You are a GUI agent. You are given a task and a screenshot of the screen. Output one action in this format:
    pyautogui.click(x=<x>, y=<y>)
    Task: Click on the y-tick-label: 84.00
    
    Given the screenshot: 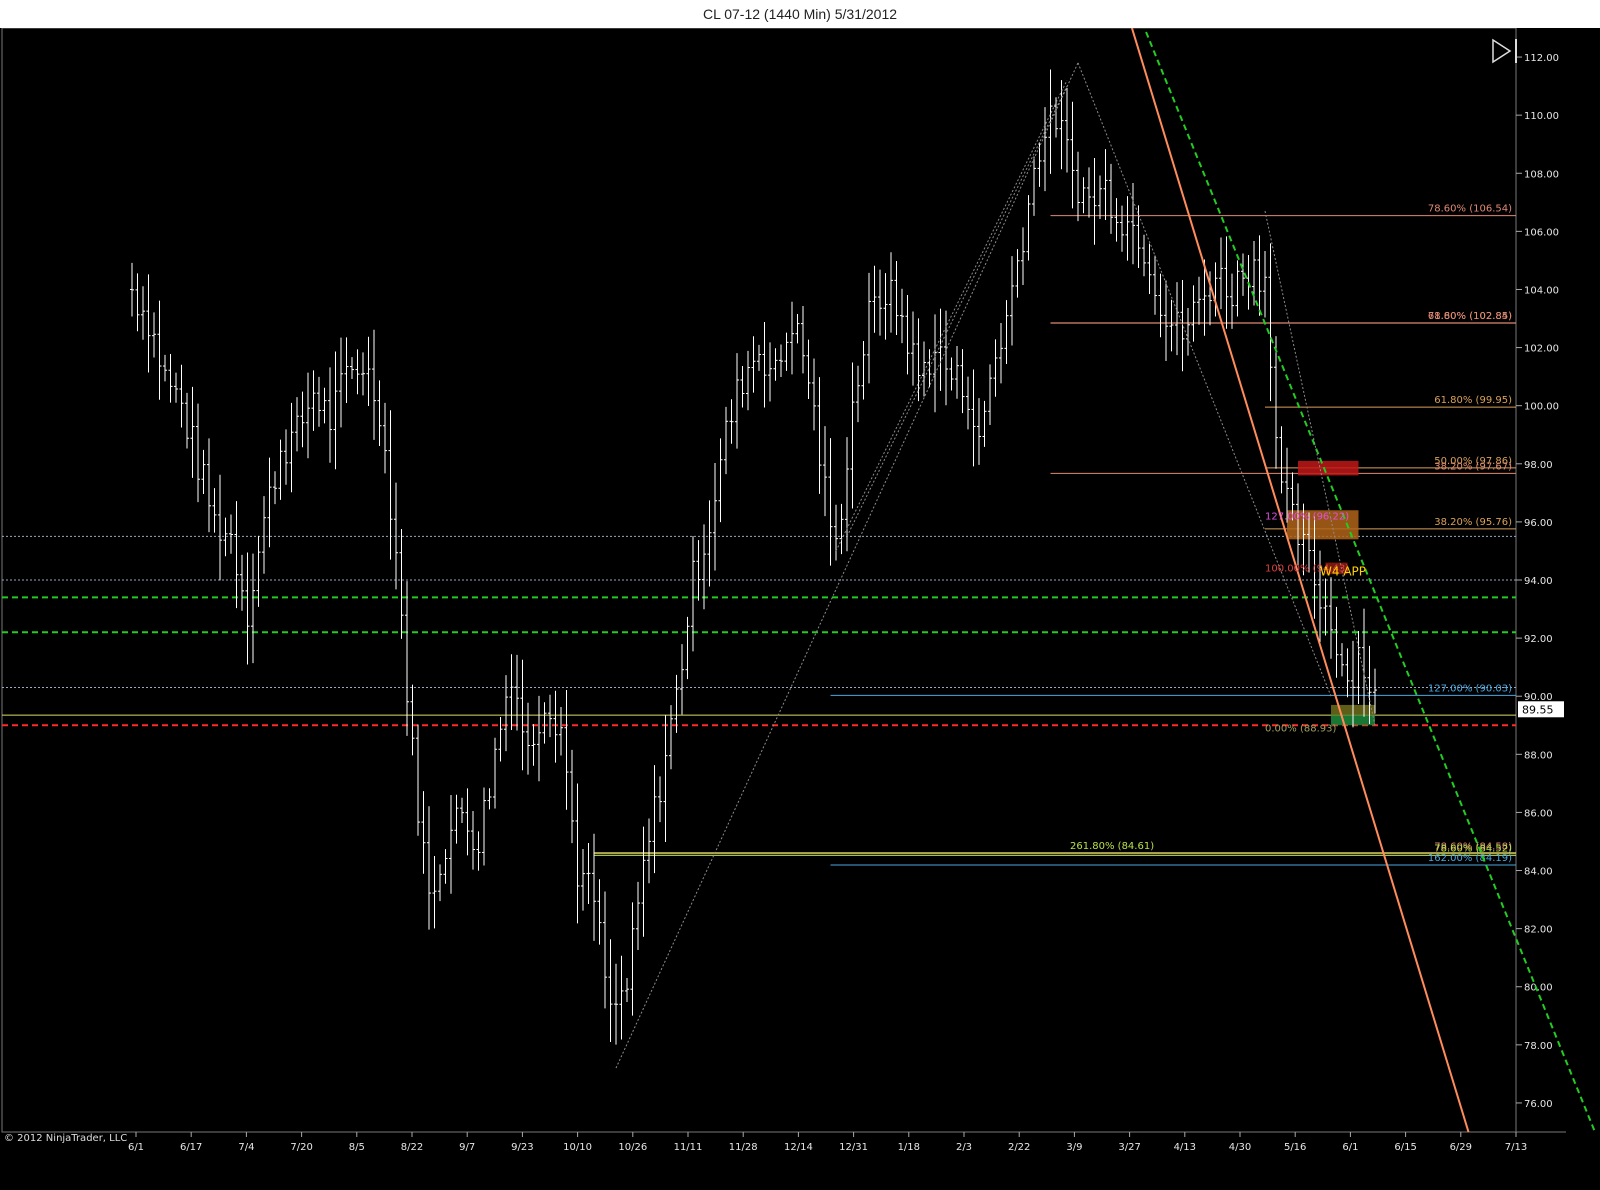 What is the action you would take?
    pyautogui.click(x=1538, y=872)
    